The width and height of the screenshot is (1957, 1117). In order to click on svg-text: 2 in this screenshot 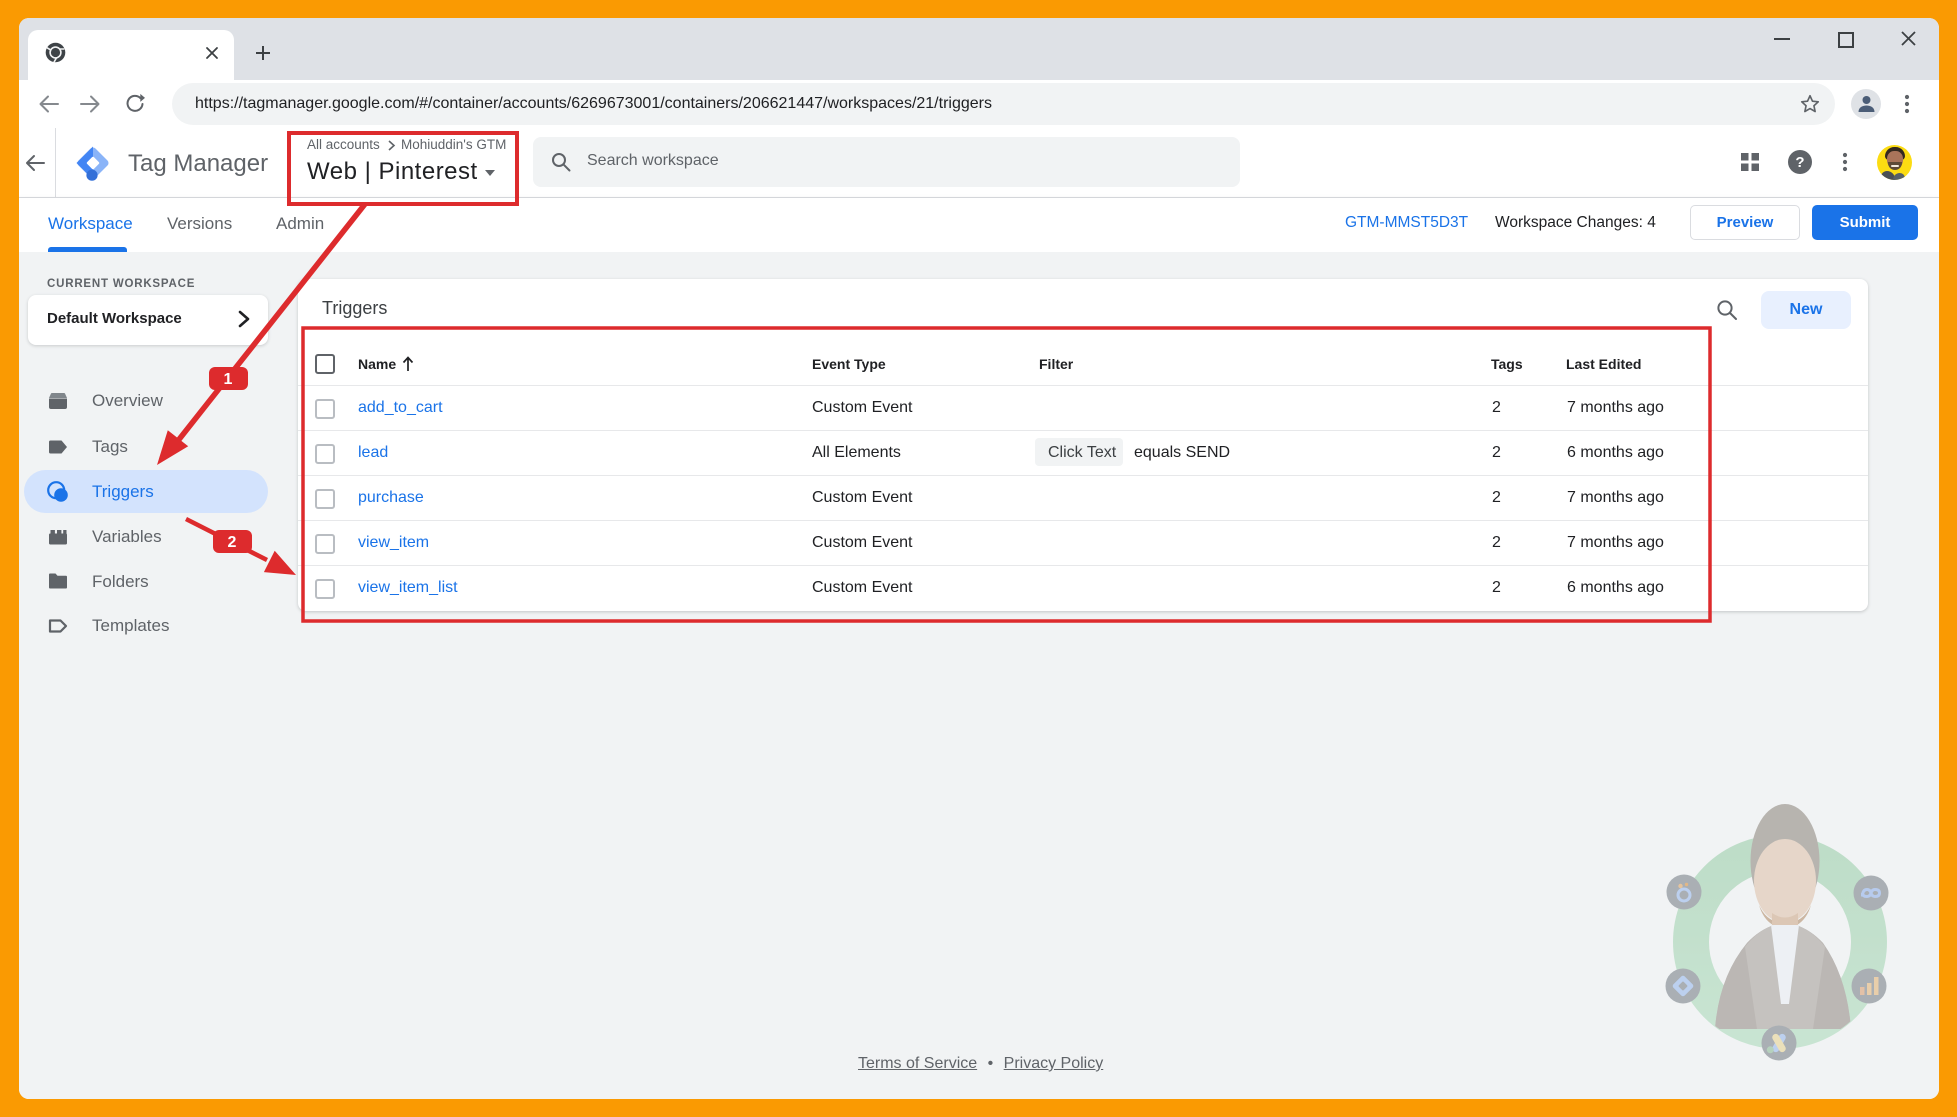, I will do `click(232, 542)`.